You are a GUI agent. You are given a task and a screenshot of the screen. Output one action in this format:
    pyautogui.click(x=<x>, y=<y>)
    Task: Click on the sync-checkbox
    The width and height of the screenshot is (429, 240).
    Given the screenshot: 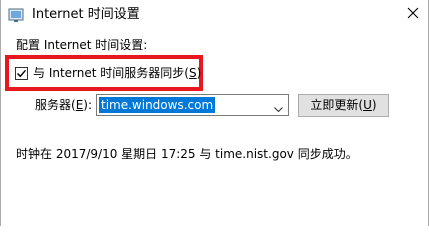 What is the action you would take?
    pyautogui.click(x=21, y=73)
    